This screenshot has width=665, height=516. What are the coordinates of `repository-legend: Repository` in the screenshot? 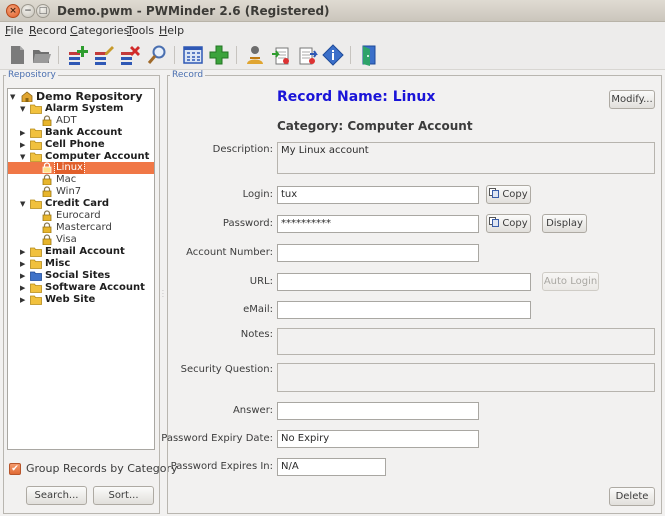 It's located at (32, 75).